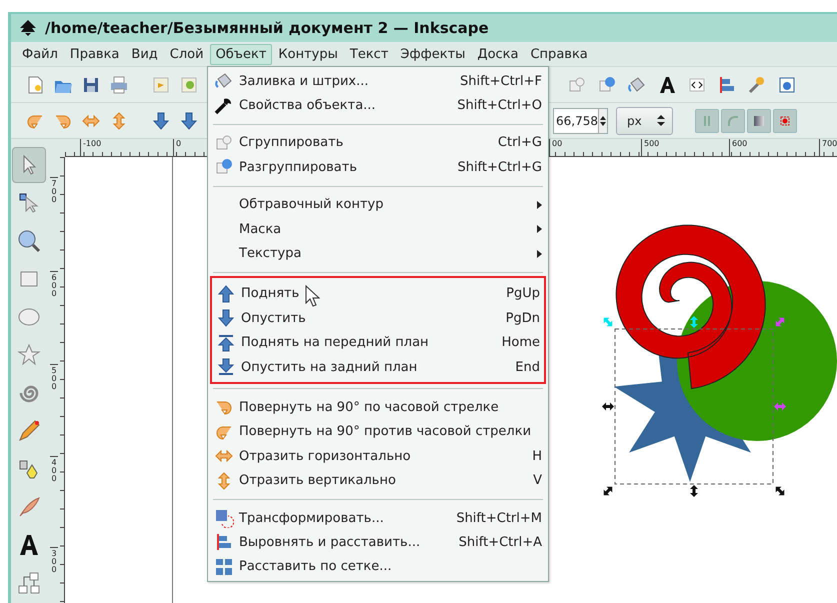  What do you see at coordinates (378, 105) in the screenshot?
I see `menu-item: Свойства объекта... Shift+Ctrl+O` at bounding box center [378, 105].